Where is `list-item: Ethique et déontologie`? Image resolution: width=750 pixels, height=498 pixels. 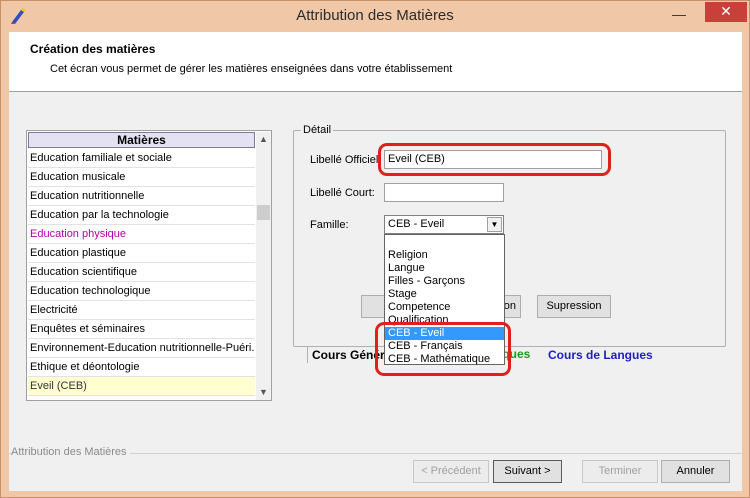
list-item: Ethique et déontologie is located at coordinates (141, 367).